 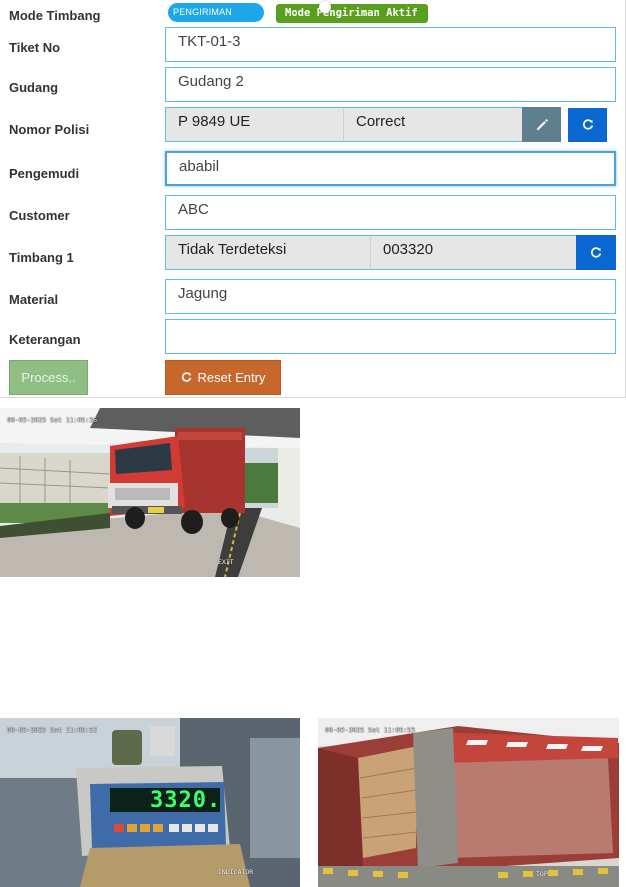 I want to click on refresh-plate-button, so click(x=587, y=125).